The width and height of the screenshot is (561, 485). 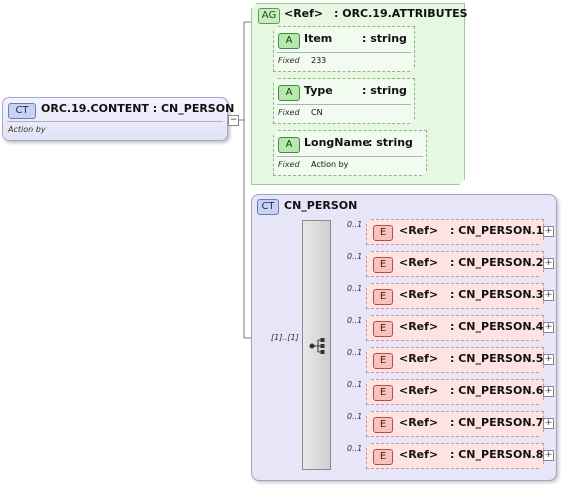 I want to click on attribute-longname: A LongName : string Fixed Action by, so click(x=350, y=153).